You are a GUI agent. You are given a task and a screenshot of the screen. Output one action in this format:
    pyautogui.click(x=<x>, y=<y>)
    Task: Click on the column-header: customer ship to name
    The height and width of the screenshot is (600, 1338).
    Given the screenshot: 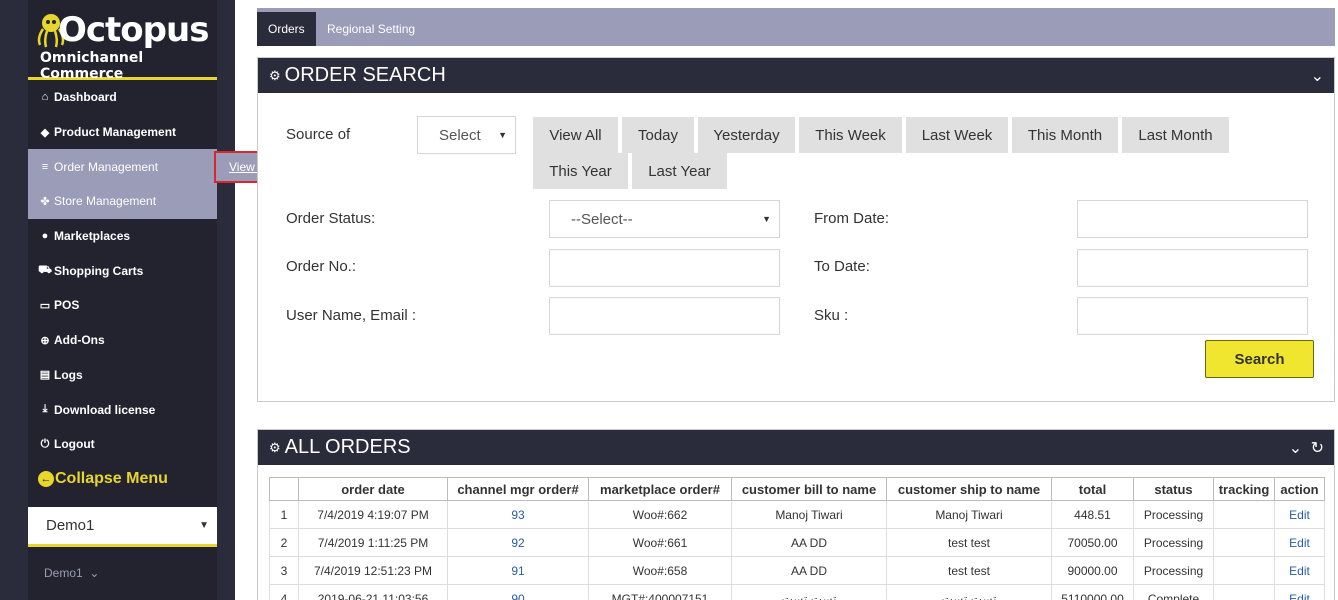 What is the action you would take?
    pyautogui.click(x=969, y=489)
    